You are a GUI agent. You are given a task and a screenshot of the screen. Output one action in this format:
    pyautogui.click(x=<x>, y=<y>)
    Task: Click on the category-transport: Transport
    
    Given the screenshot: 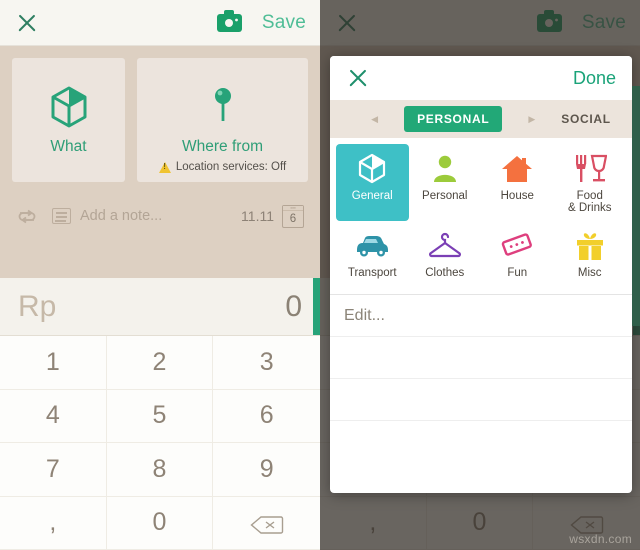 What is the action you would take?
    pyautogui.click(x=372, y=255)
    